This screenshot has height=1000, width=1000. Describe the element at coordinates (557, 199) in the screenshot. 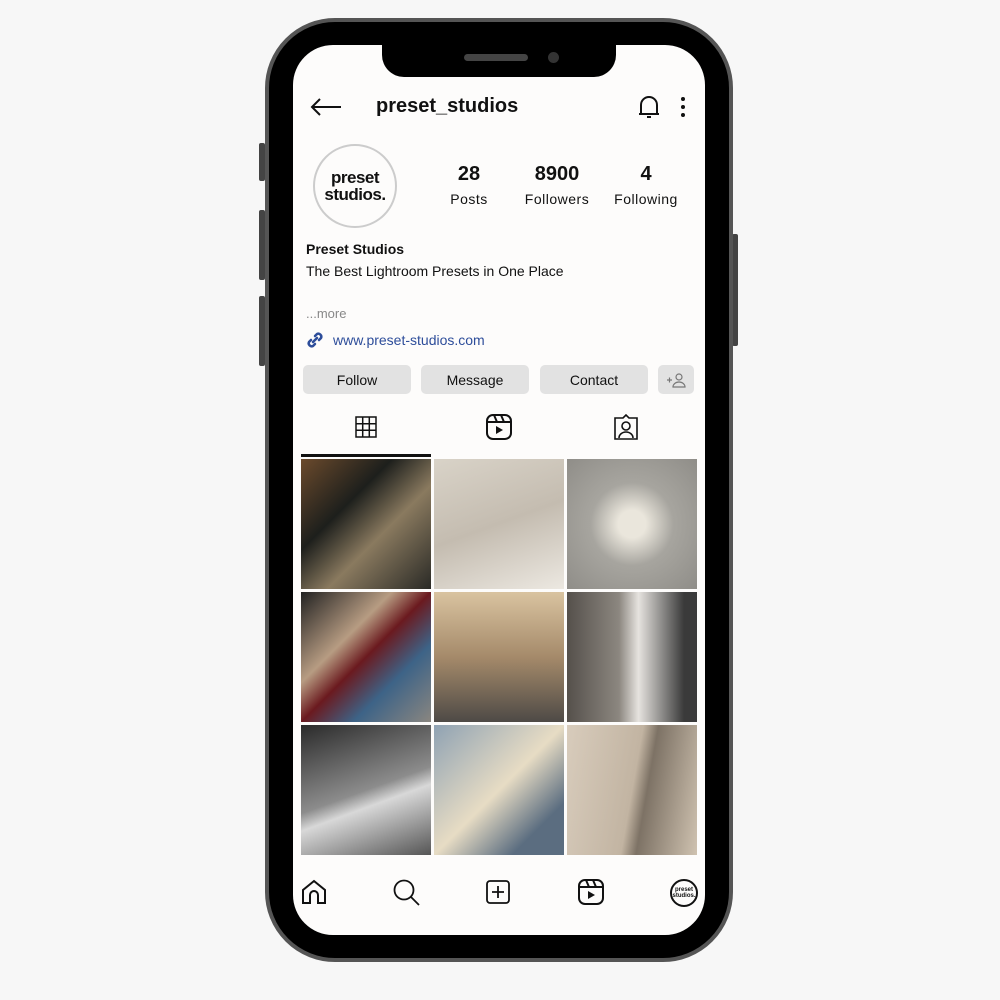

I see `stat-label: Followers` at that location.